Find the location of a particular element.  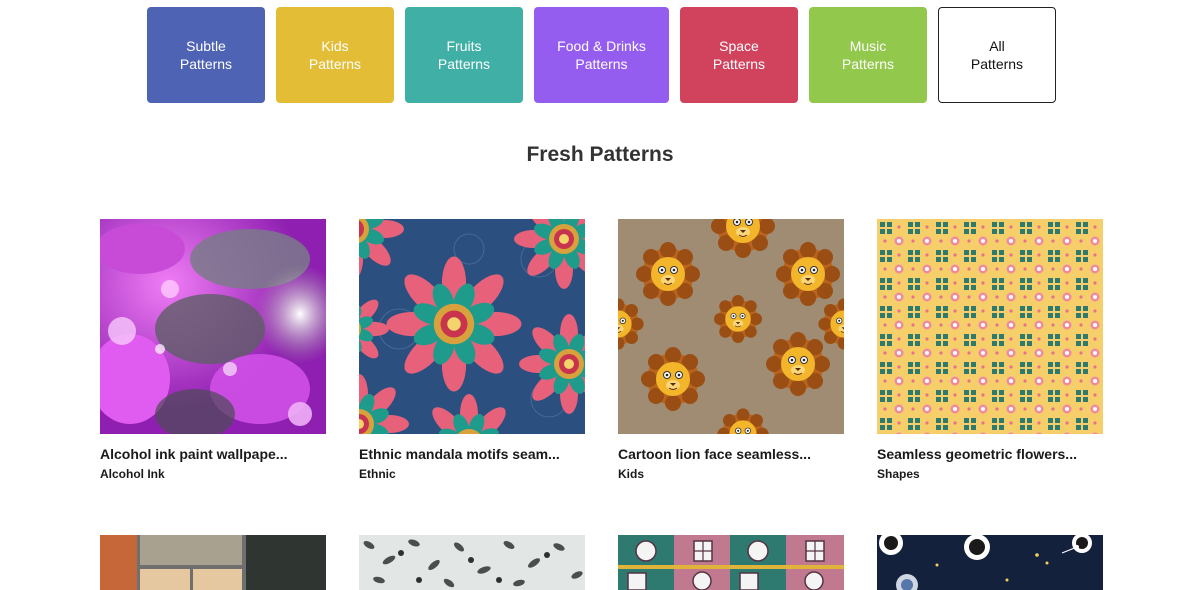

pattern-category: Alcohol Ink is located at coordinates (213, 474).